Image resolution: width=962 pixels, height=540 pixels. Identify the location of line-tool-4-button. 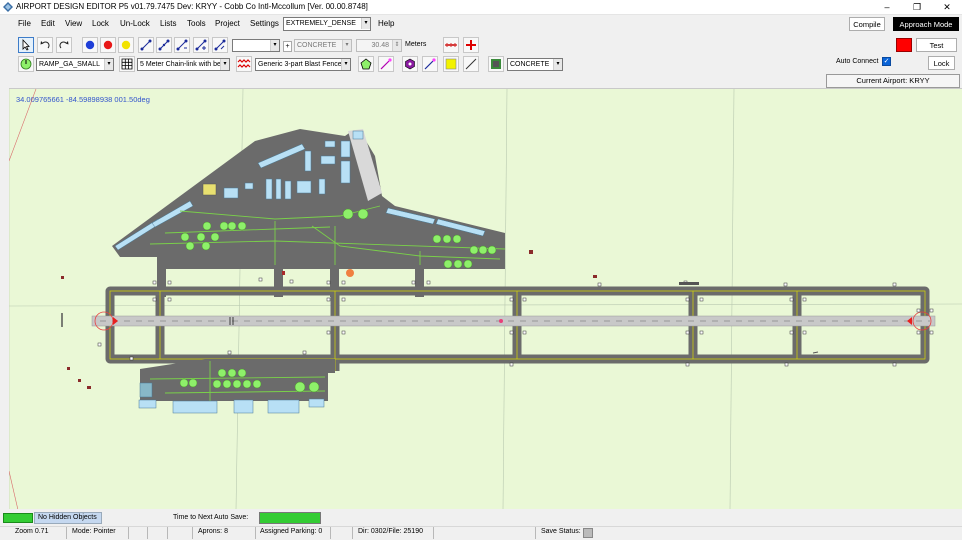
(201, 45).